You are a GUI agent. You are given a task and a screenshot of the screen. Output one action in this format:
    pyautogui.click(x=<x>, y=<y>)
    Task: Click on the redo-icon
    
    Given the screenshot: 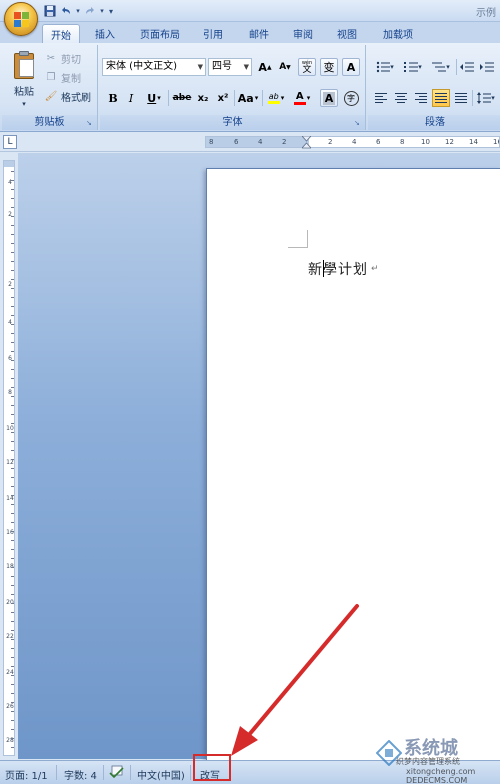 What is the action you would take?
    pyautogui.click(x=90, y=11)
    